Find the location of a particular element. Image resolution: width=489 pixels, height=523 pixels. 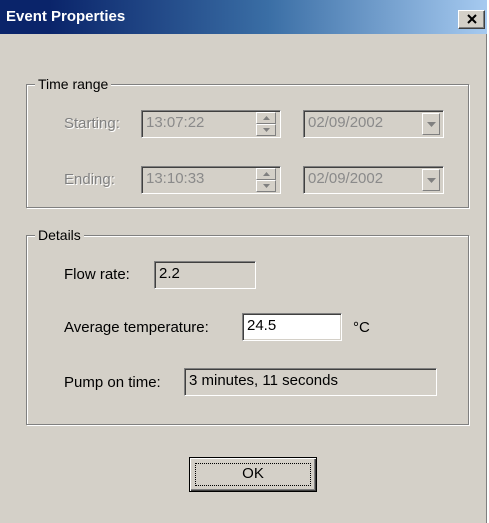

ending-time-spin-up is located at coordinates (266, 174).